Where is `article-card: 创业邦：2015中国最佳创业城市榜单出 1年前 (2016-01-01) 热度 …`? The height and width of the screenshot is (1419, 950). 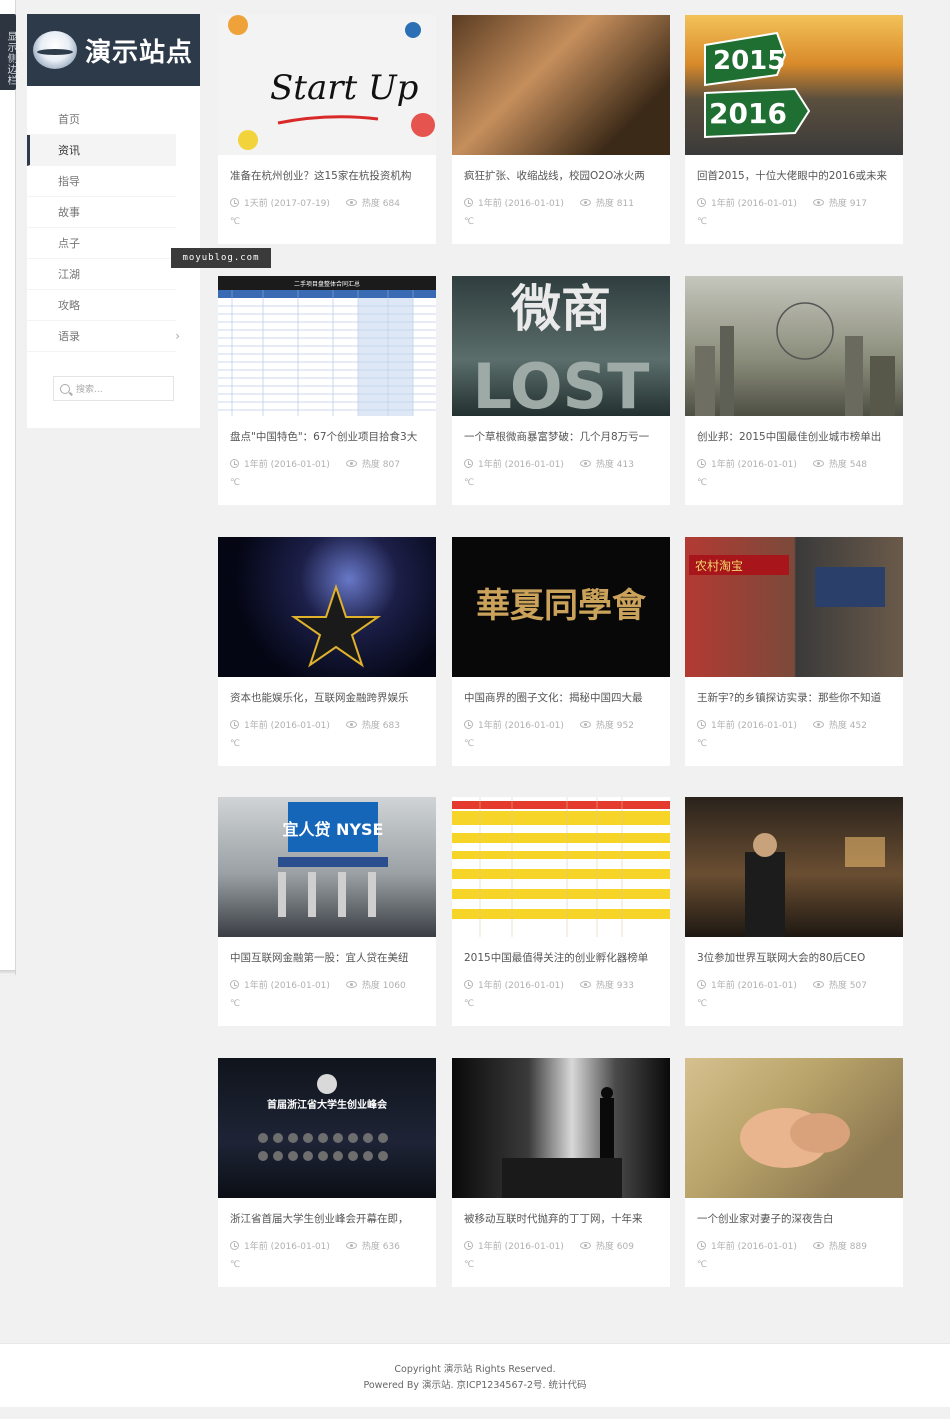
article-card: 创业邦：2015中国最佳创业城市榜单出 1年前 (2016-01-01) 热度 … is located at coordinates (794, 390).